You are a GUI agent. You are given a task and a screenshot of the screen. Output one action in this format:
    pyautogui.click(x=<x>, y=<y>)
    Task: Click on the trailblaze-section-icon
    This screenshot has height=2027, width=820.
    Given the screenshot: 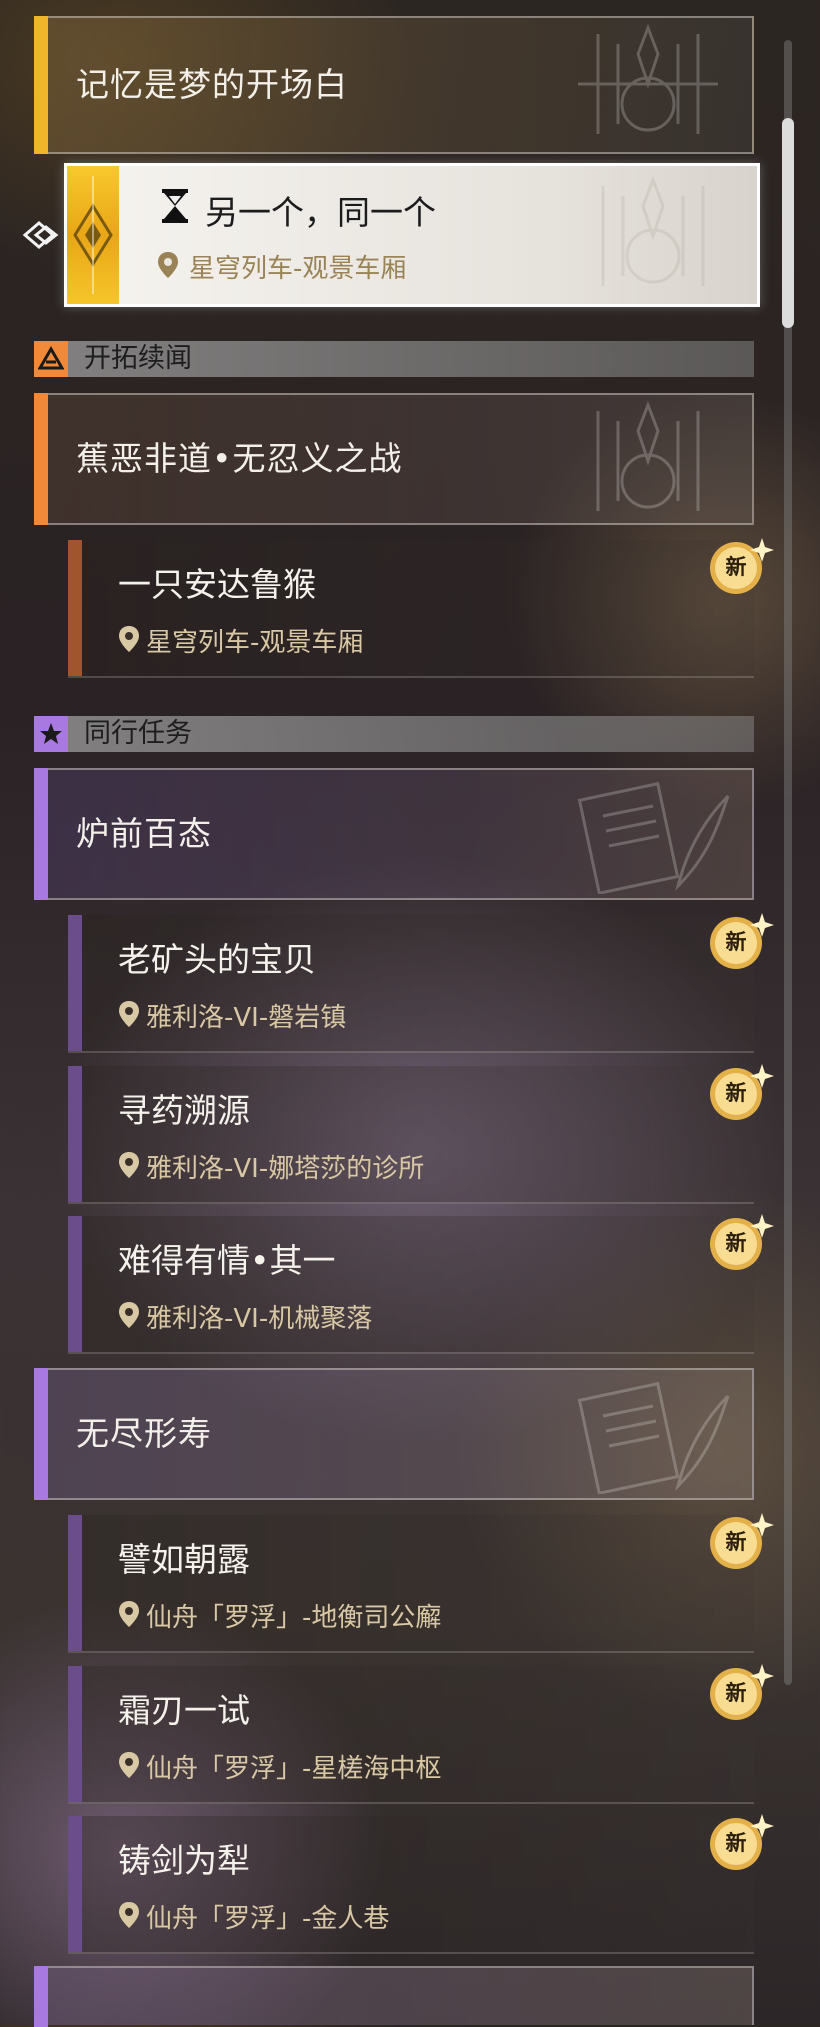 What is the action you would take?
    pyautogui.click(x=51, y=359)
    